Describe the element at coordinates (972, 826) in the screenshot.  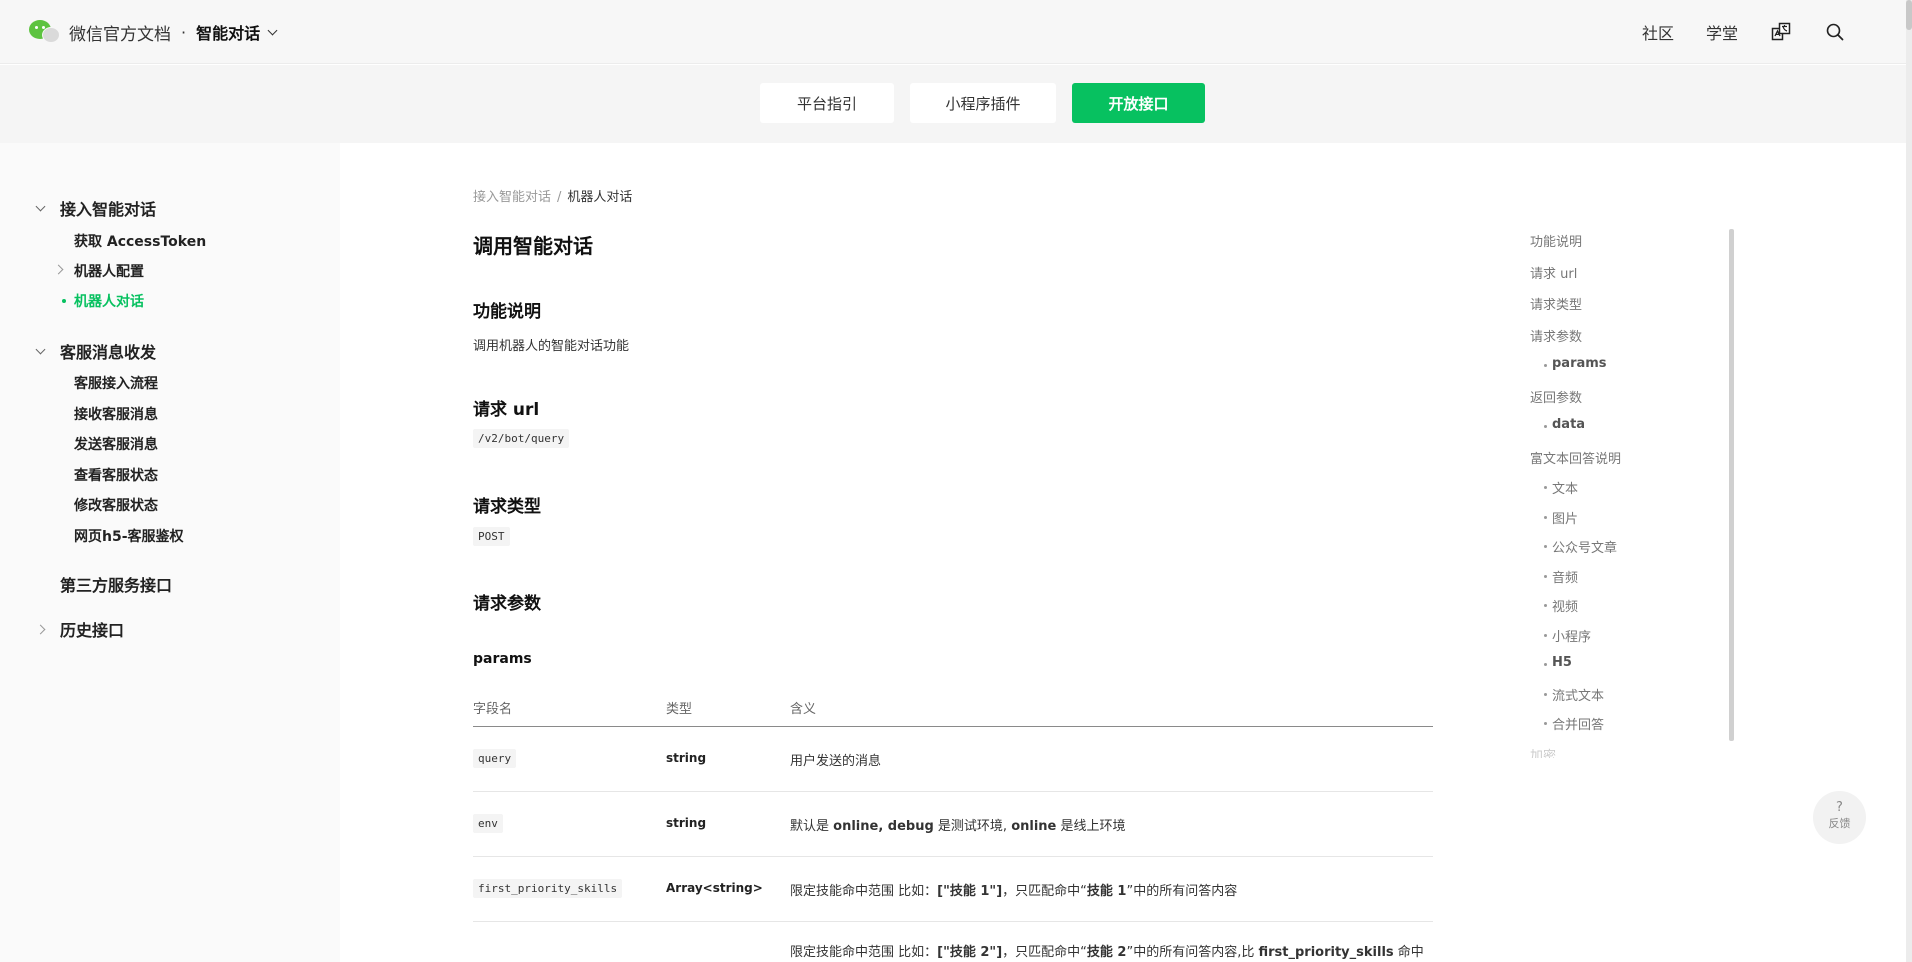
I see `desc-text: 是测试环境,` at that location.